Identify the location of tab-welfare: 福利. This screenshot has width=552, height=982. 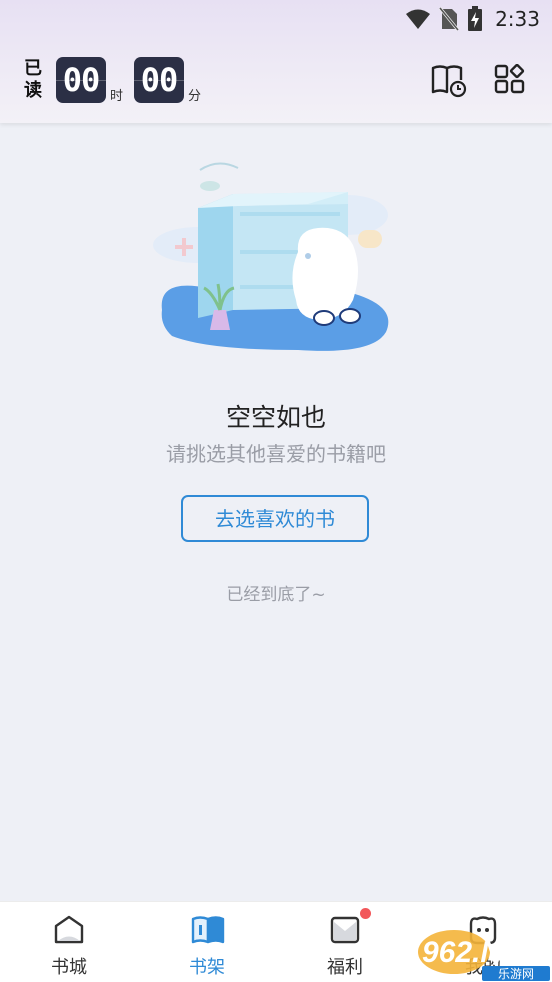
(345, 942).